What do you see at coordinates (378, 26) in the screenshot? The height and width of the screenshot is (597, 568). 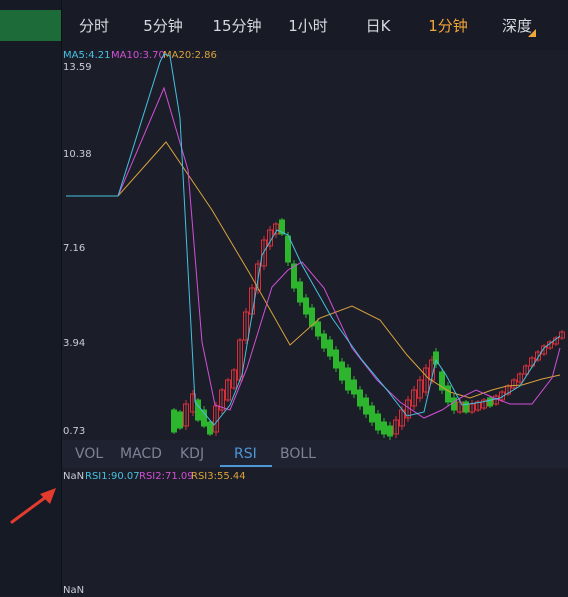 I see `tab-daily-k: 日K` at bounding box center [378, 26].